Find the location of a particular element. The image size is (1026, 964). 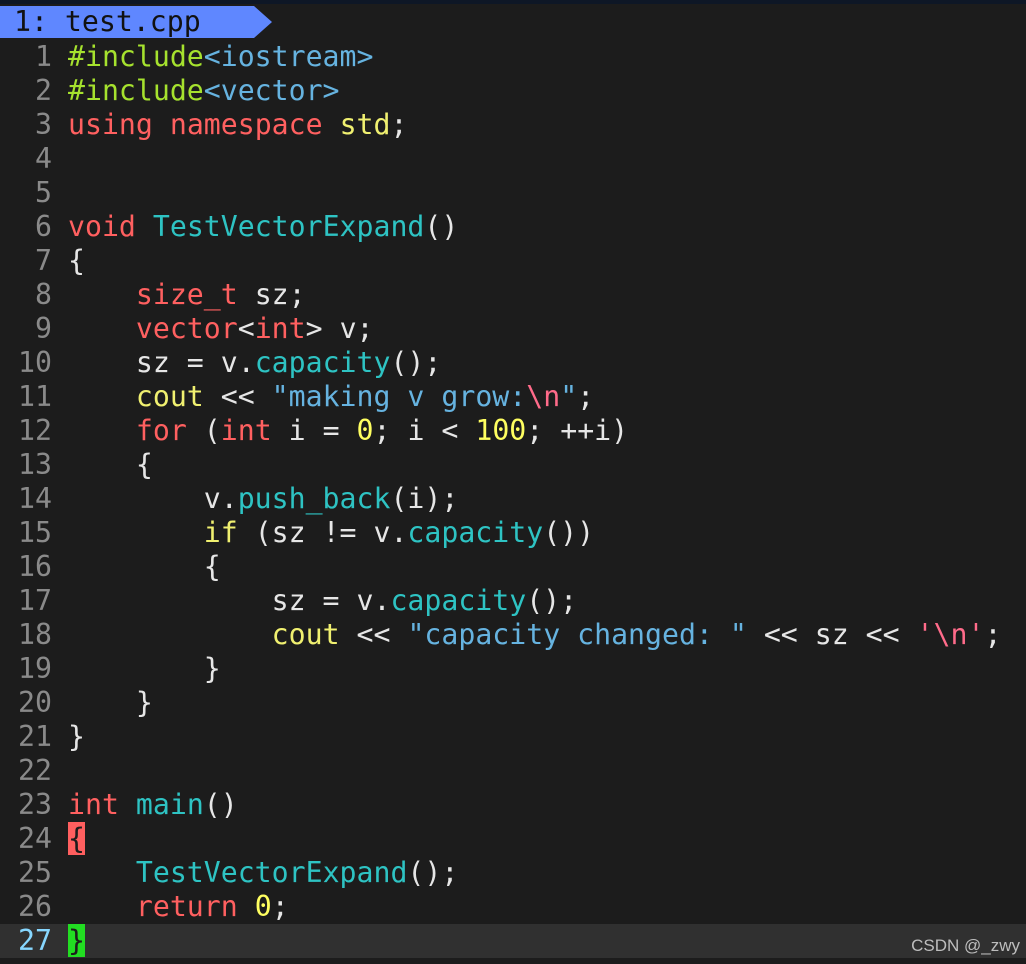

code-token: '\n' is located at coordinates (950, 634).